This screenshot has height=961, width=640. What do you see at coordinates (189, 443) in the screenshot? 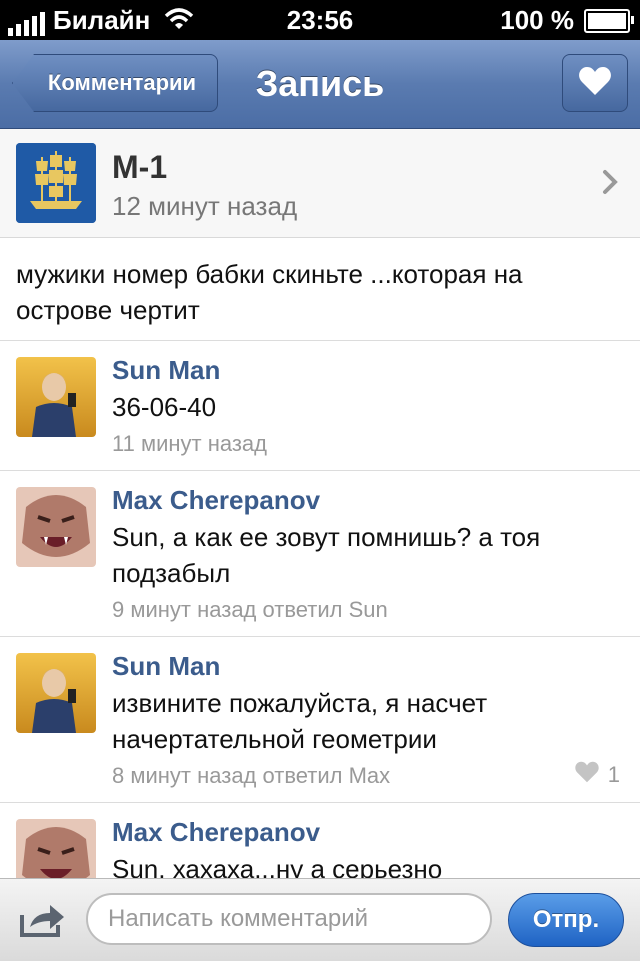
I see `comment-meta: 11 минут назад` at bounding box center [189, 443].